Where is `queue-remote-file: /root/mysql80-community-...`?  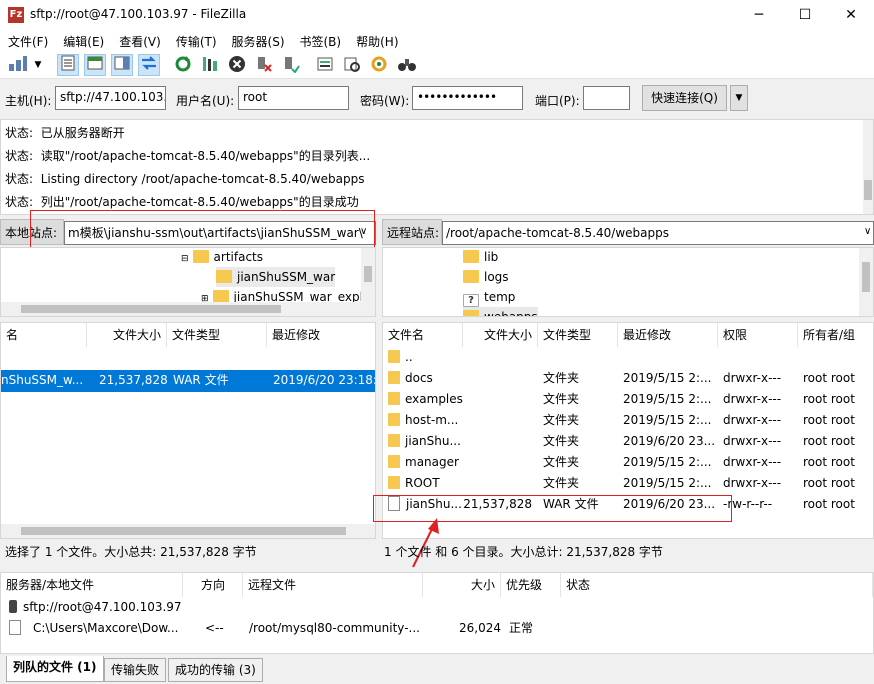
queue-remote-file: /root/mysql80-community-... is located at coordinates (334, 628).